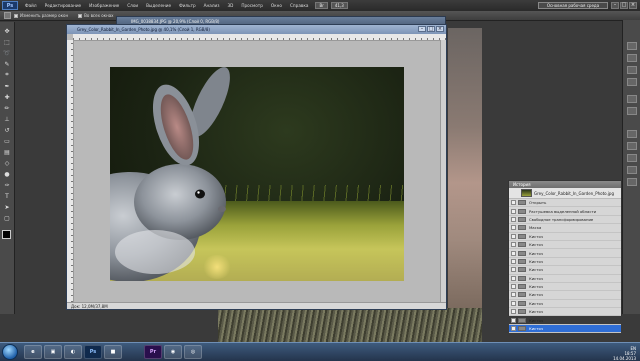 The height and width of the screenshot is (361, 640). What do you see at coordinates (321, 5) in the screenshot?
I see `bridge-button: Br` at bounding box center [321, 5].